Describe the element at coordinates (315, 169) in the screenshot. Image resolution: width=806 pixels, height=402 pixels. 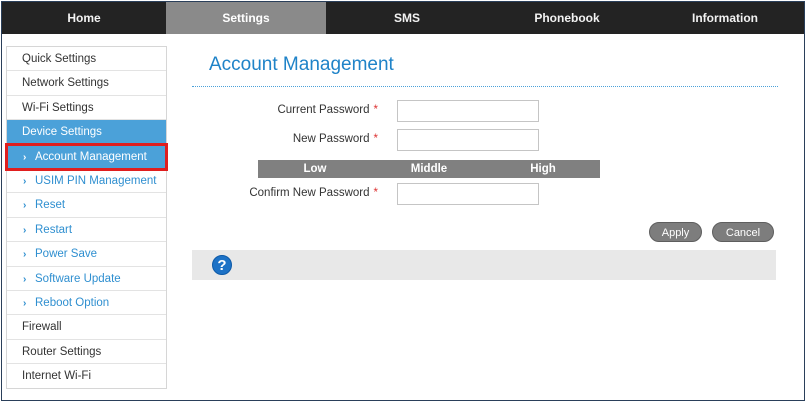
I see `strength-low-label: Low` at that location.